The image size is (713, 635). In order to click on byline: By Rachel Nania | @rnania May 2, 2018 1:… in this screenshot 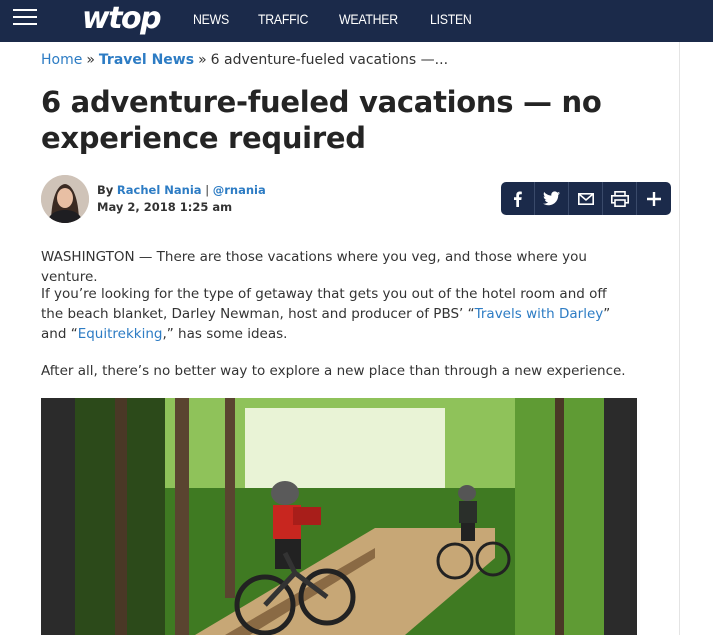, I will do `click(181, 199)`.